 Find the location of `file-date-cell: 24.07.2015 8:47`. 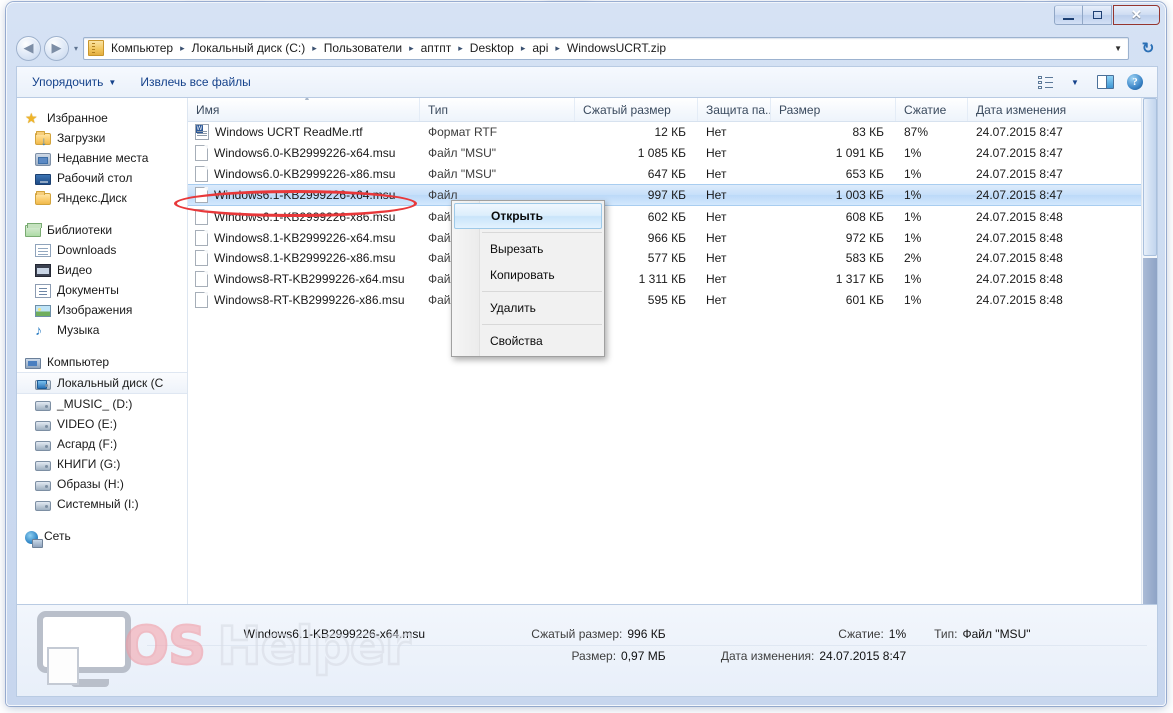

file-date-cell: 24.07.2015 8:47 is located at coordinates (1019, 153).